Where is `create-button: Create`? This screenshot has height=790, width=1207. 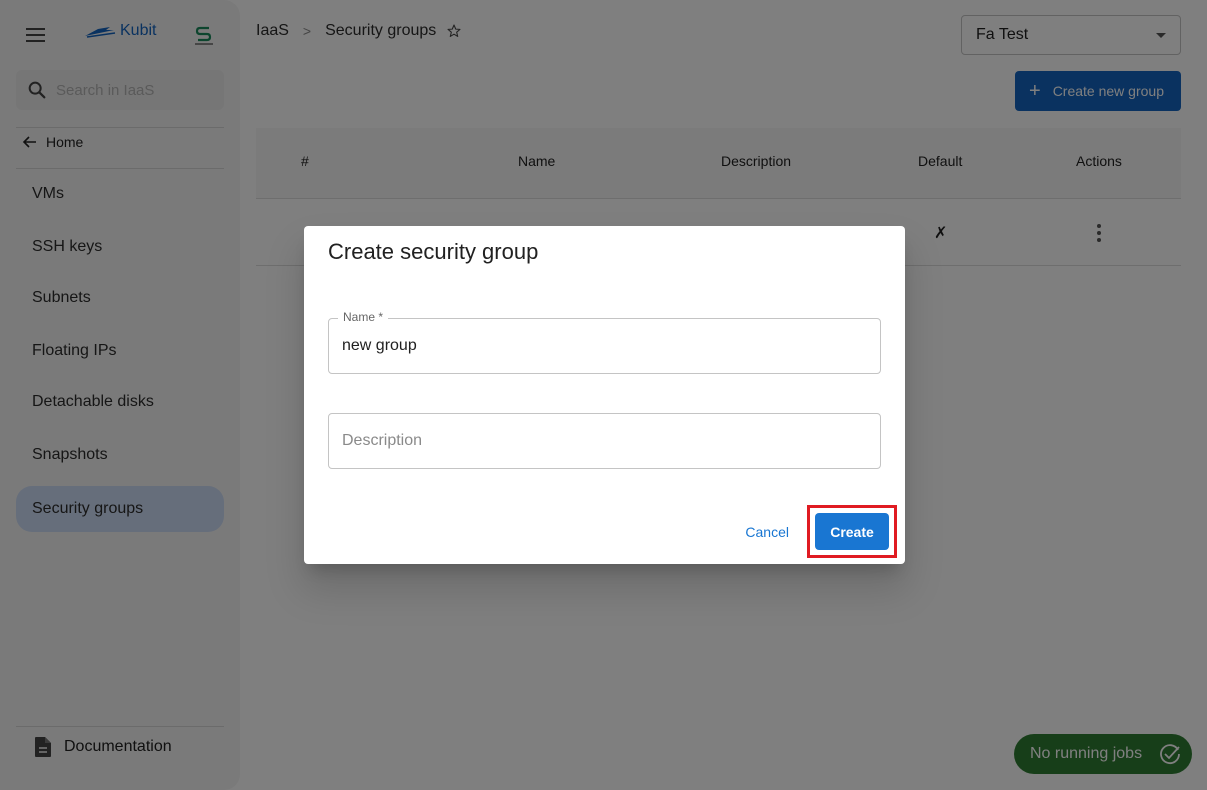 create-button: Create is located at coordinates (852, 531).